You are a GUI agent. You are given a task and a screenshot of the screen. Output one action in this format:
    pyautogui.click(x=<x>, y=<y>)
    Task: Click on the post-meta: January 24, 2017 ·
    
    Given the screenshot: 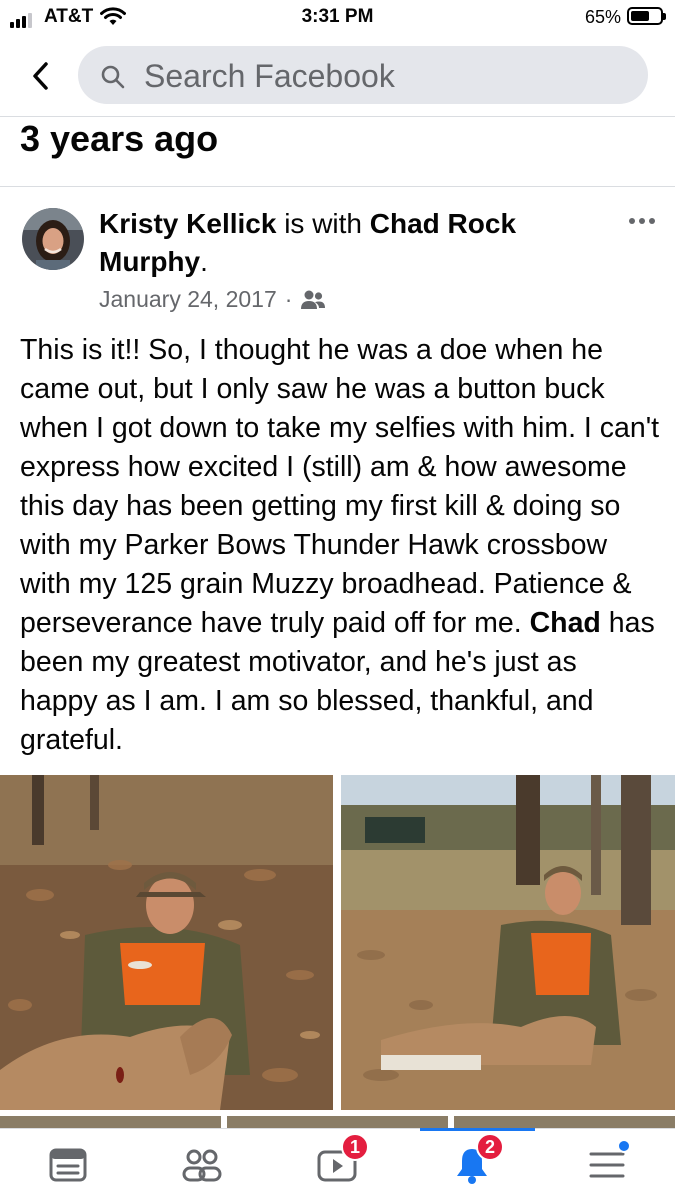 What is the action you would take?
    pyautogui.click(x=212, y=299)
    